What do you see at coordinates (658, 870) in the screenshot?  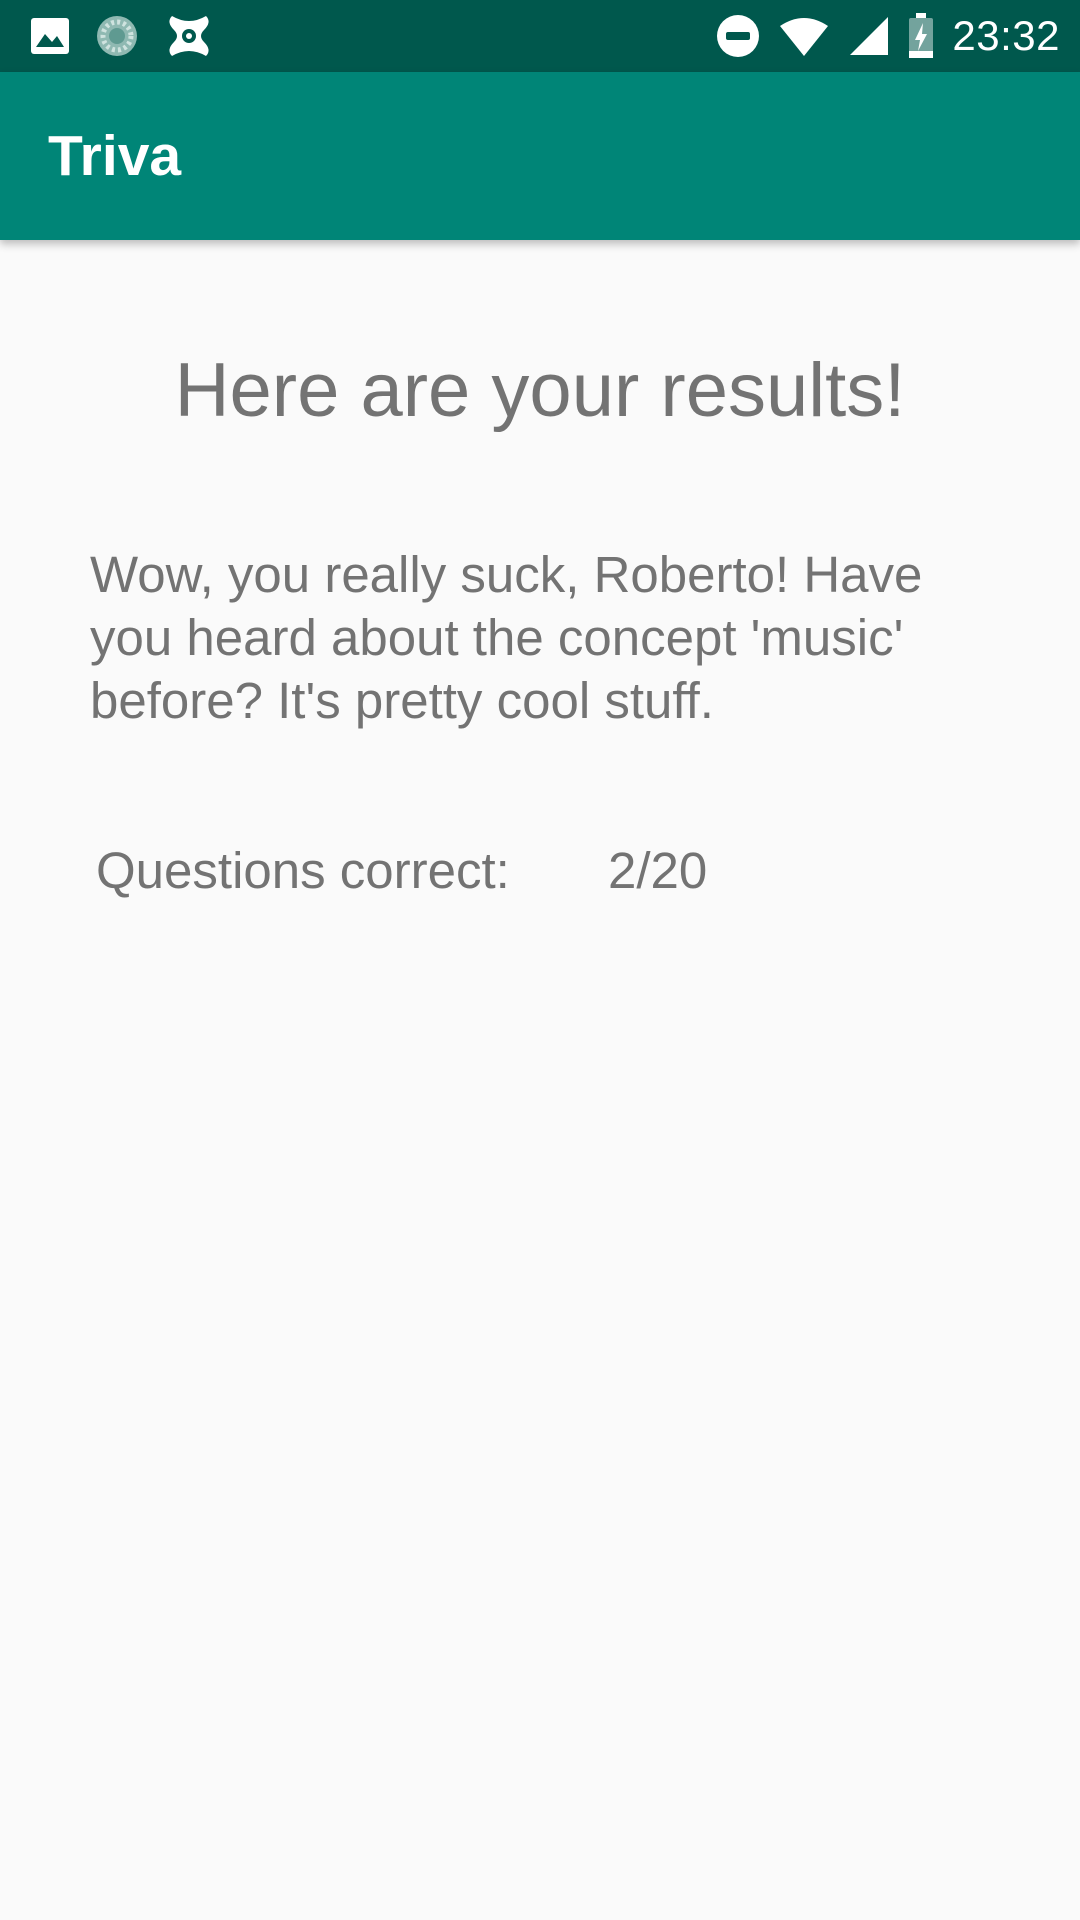 I see `score-value: 2/20` at bounding box center [658, 870].